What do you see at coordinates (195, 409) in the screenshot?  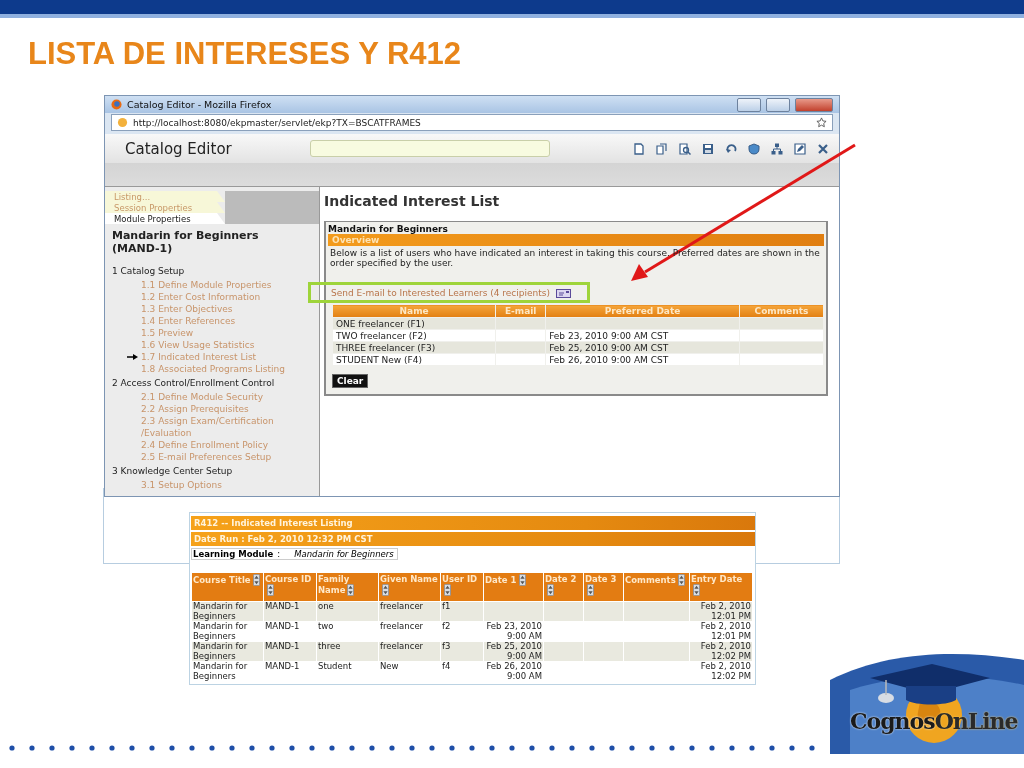 I see `sidebar-link: 2.2 Assign Prerequisites` at bounding box center [195, 409].